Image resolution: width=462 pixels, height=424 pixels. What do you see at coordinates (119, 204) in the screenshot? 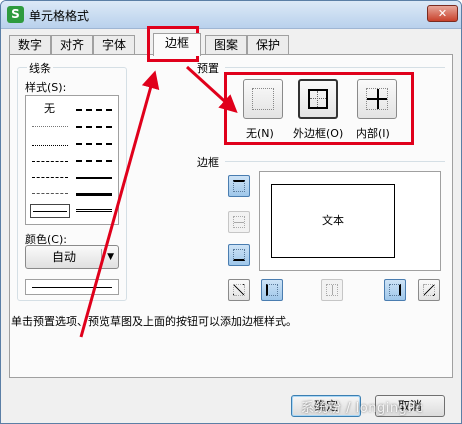
I see `annotation-arrow-to-tab` at bounding box center [119, 204].